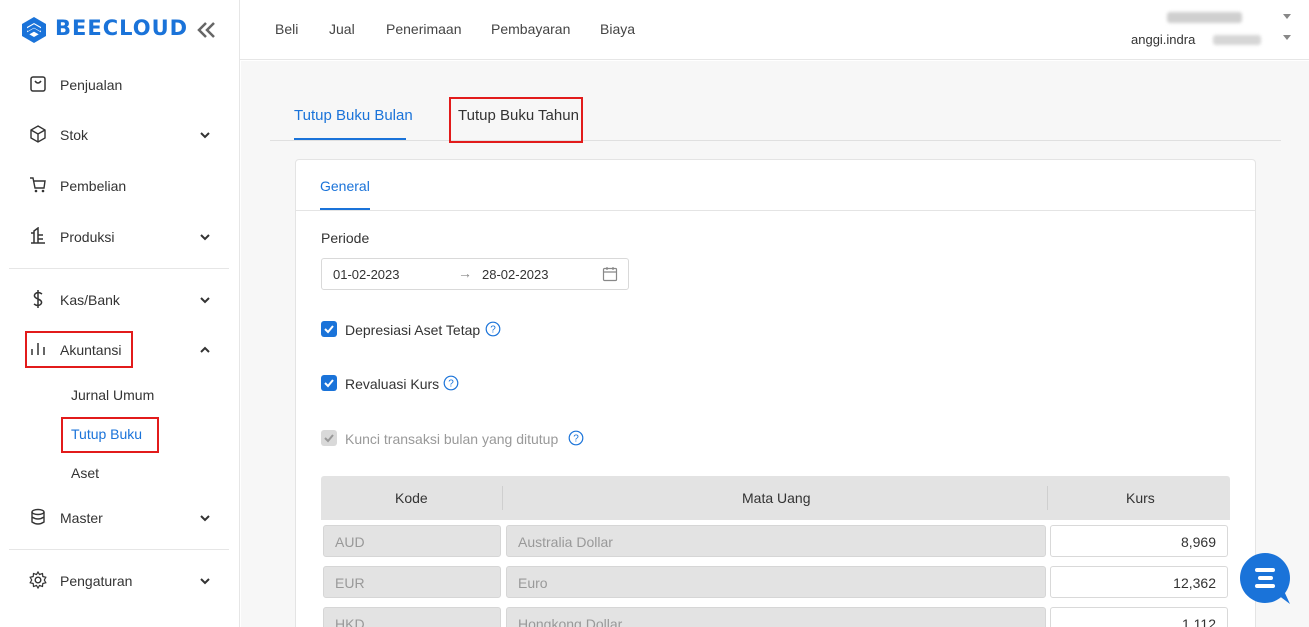  I want to click on checkbox-kunci-row: Kunci transaksi bulan yang ditutup ?, so click(461, 439).